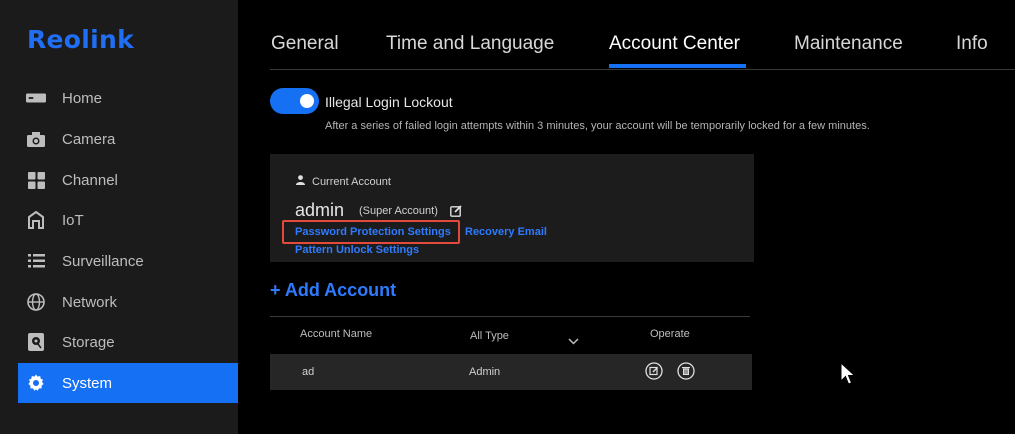 The width and height of the screenshot is (1015, 434). I want to click on sidebar-item-channel: Channel, so click(128, 180).